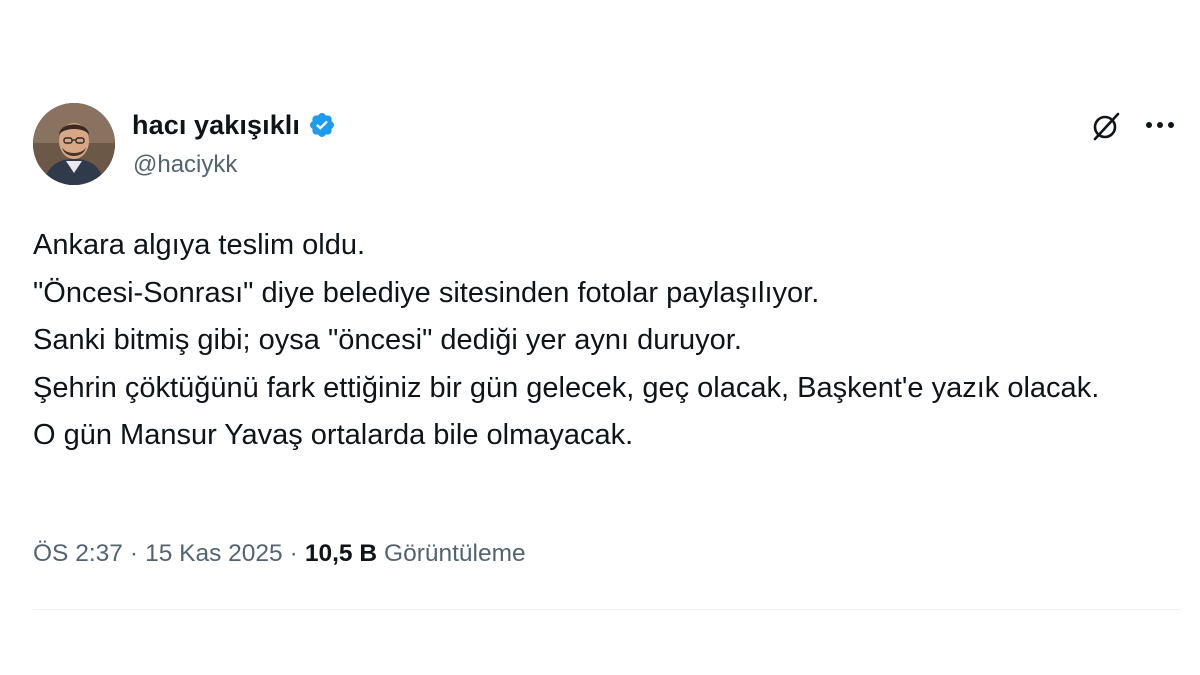 The image size is (1200, 675). I want to click on more-options-icon, so click(1160, 125).